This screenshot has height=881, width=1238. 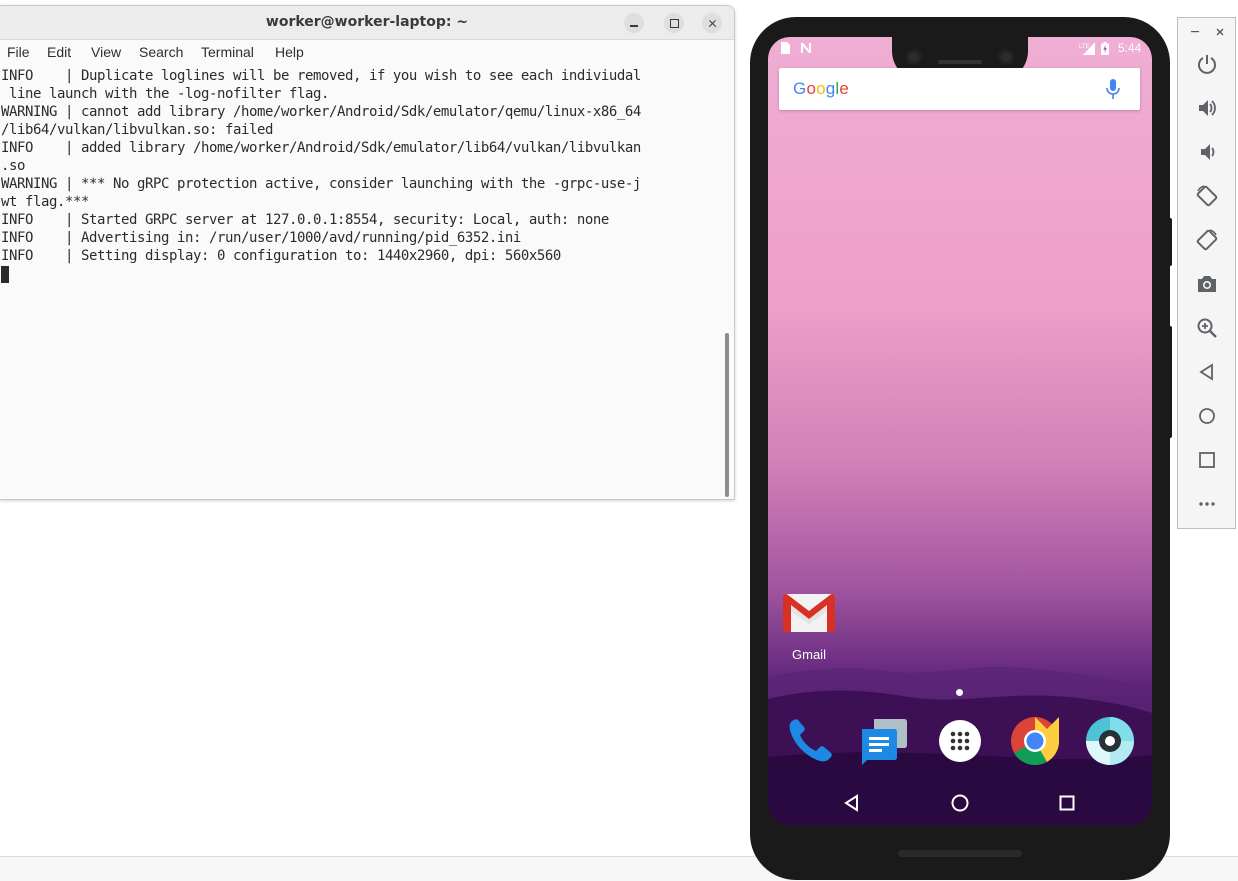 What do you see at coordinates (959, 89) in the screenshot?
I see `google-search-bar: Google` at bounding box center [959, 89].